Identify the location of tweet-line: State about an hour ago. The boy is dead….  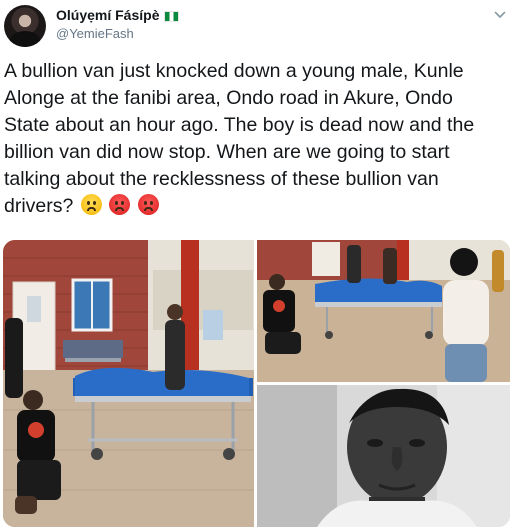
(239, 125).